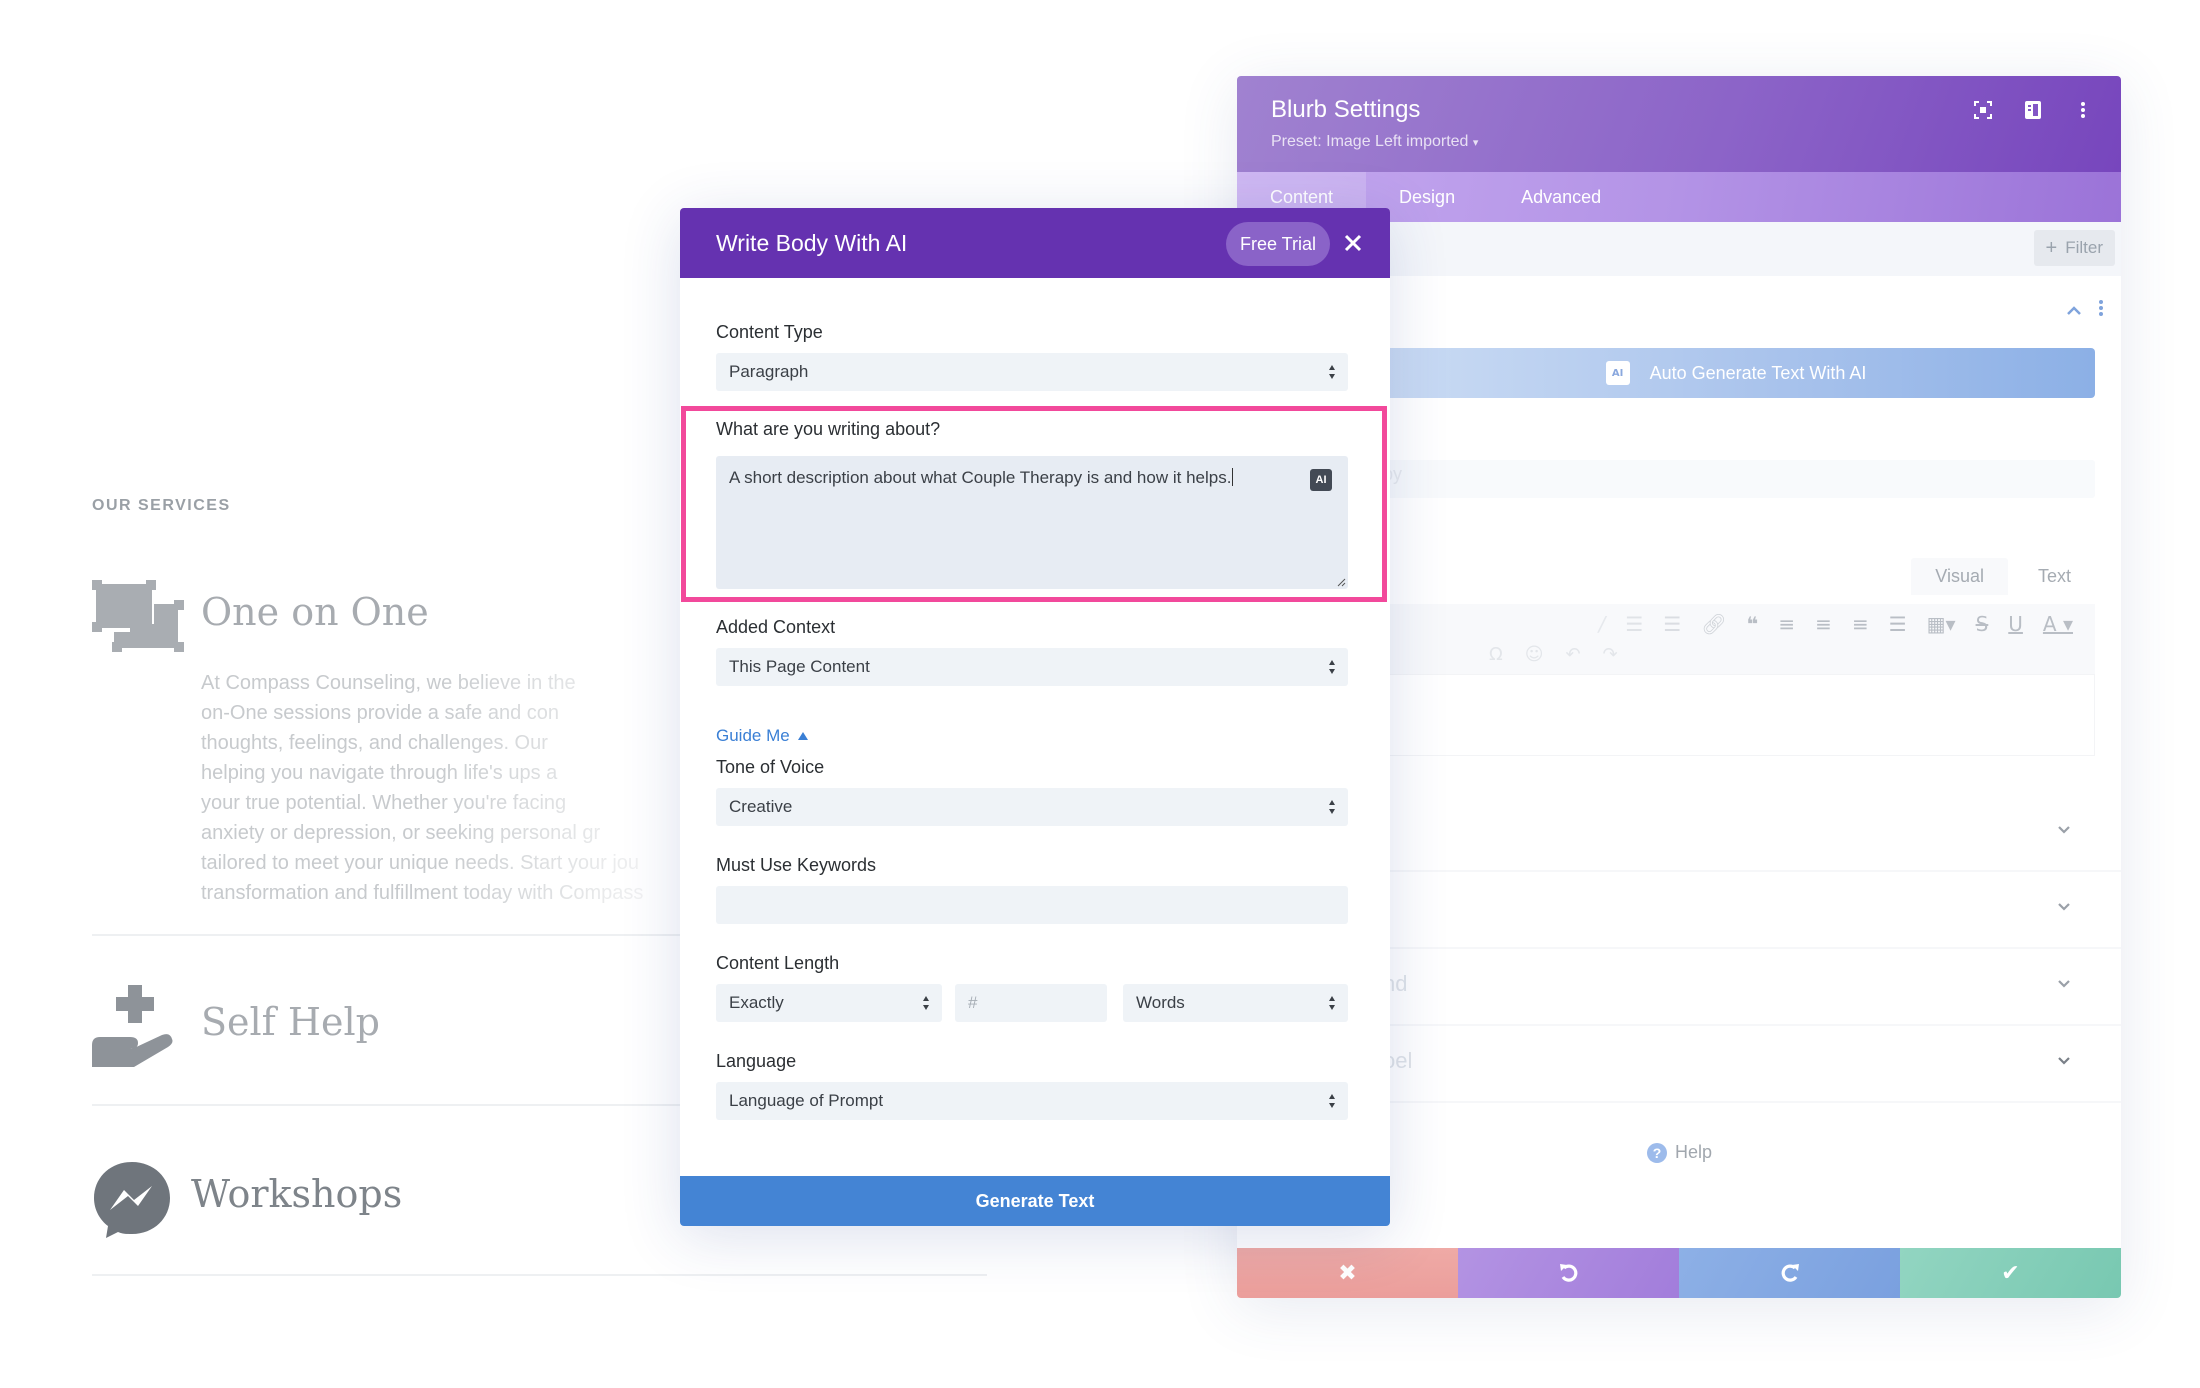  I want to click on length-mode-value: Exactly, so click(756, 1002).